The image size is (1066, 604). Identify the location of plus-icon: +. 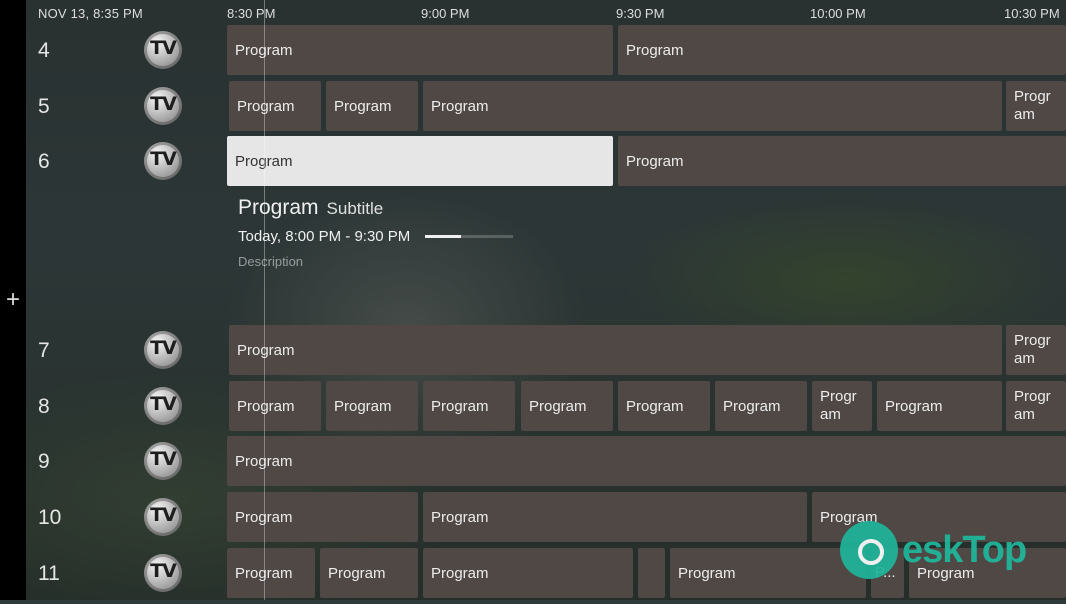
(13, 300).